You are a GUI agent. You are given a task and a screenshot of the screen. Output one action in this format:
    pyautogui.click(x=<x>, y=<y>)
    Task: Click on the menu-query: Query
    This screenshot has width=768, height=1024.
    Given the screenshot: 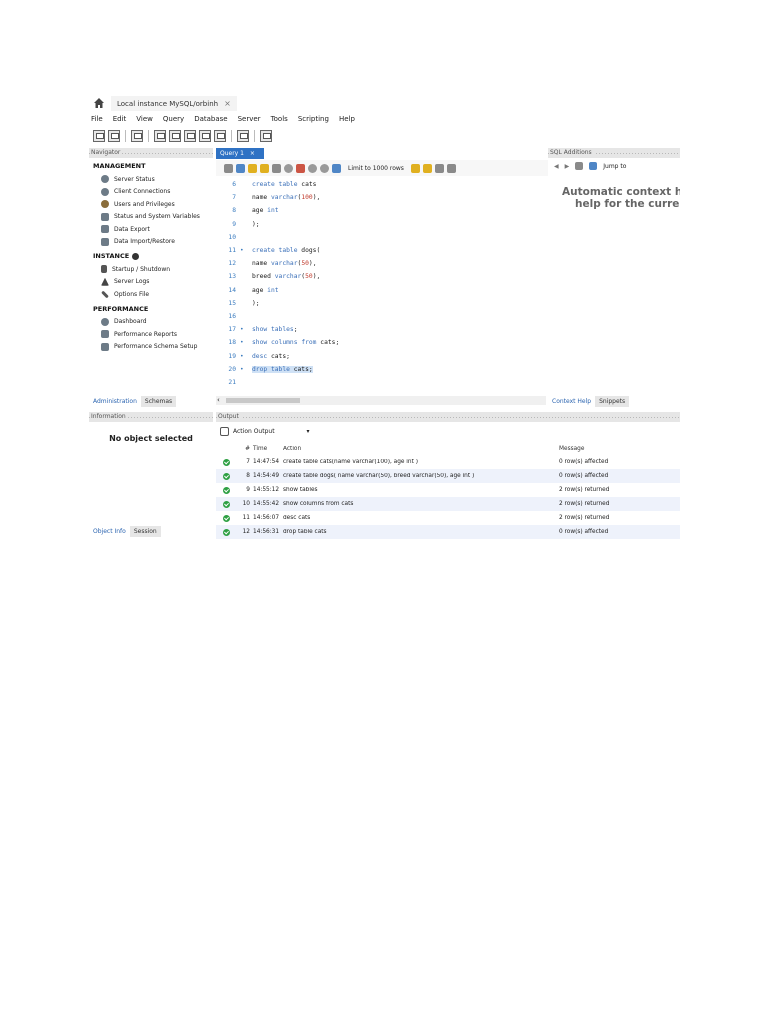 What is the action you would take?
    pyautogui.click(x=173, y=119)
    